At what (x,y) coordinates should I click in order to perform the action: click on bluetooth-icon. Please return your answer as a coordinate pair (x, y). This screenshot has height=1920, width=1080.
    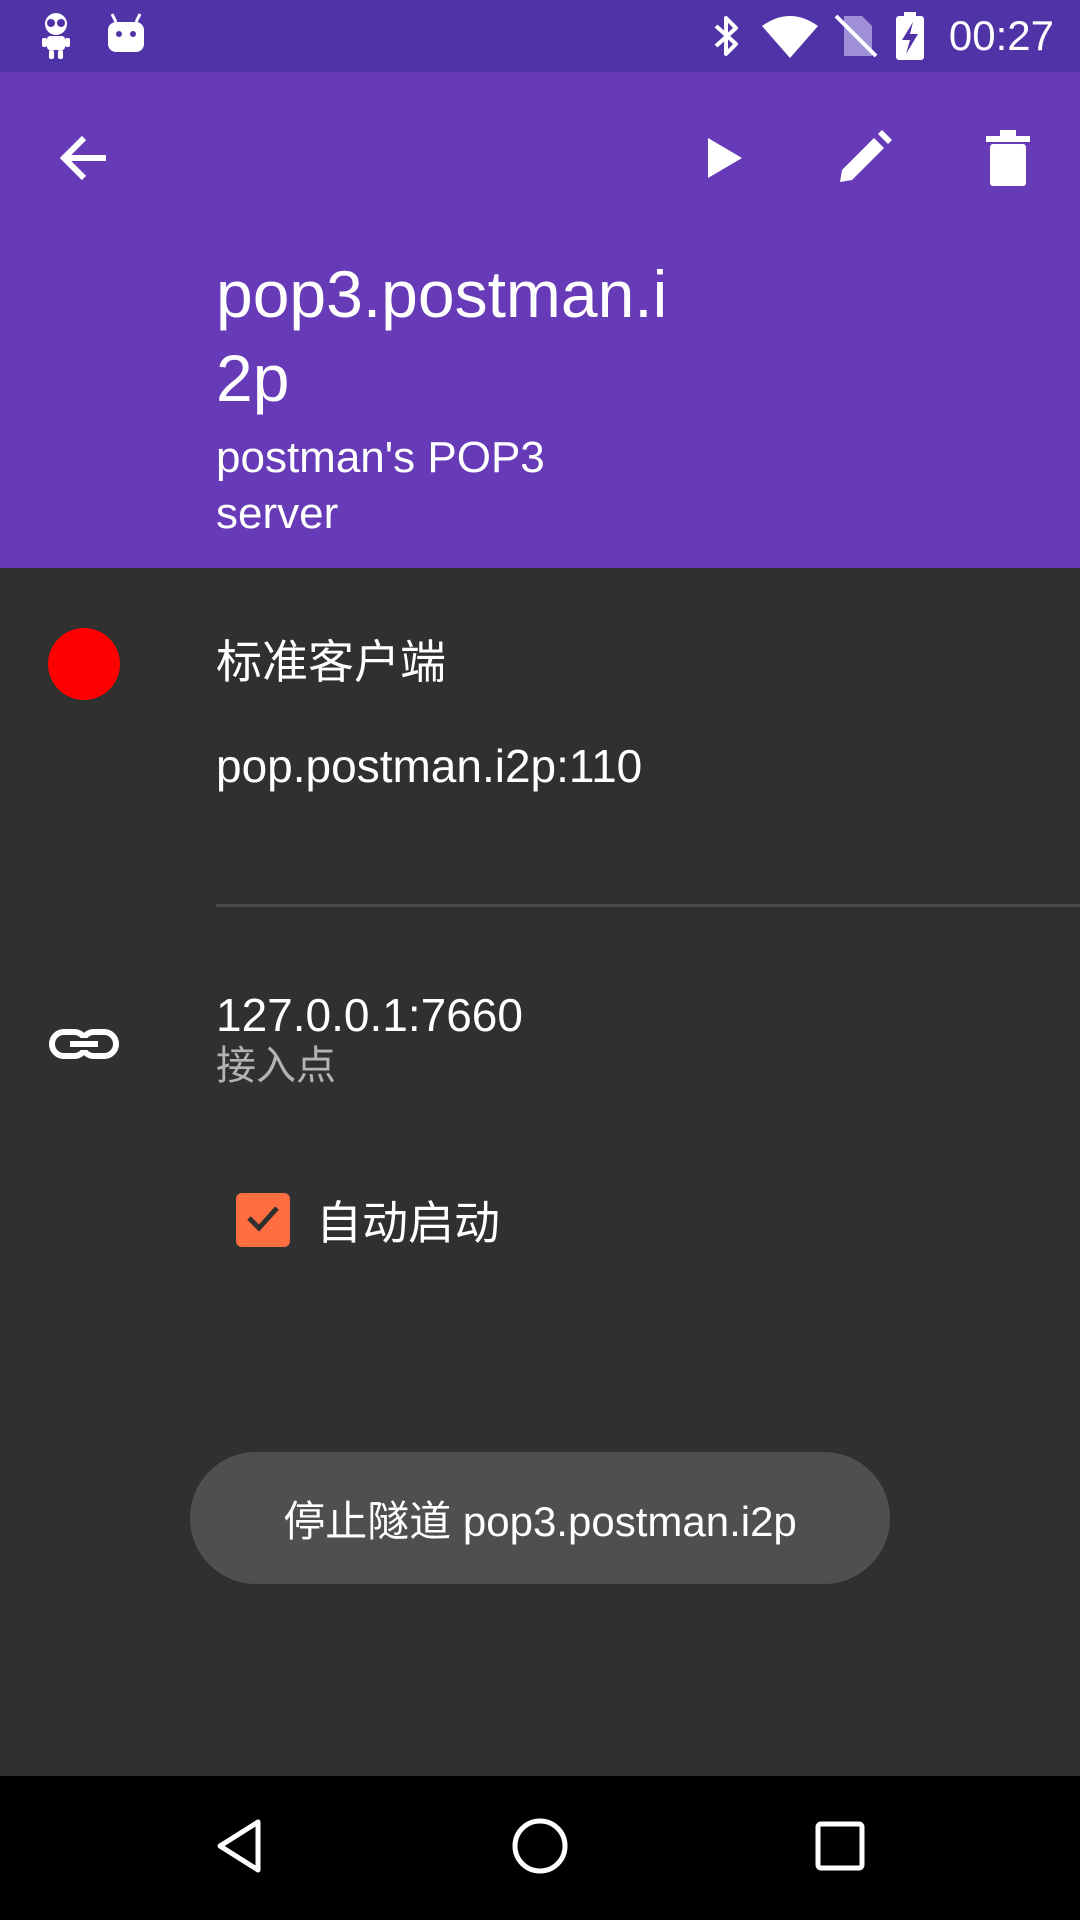
    Looking at the image, I should click on (726, 36).